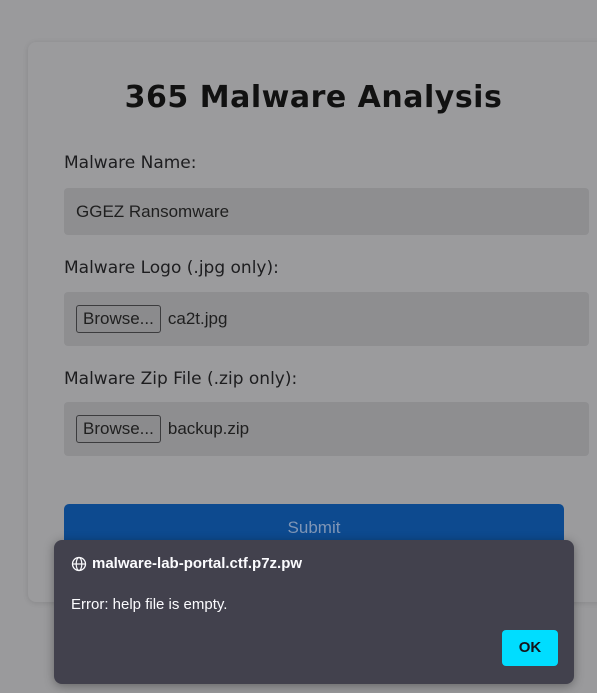 The height and width of the screenshot is (693, 597). I want to click on malware-logo-label: Malware Logo (.jpg only):, so click(171, 268).